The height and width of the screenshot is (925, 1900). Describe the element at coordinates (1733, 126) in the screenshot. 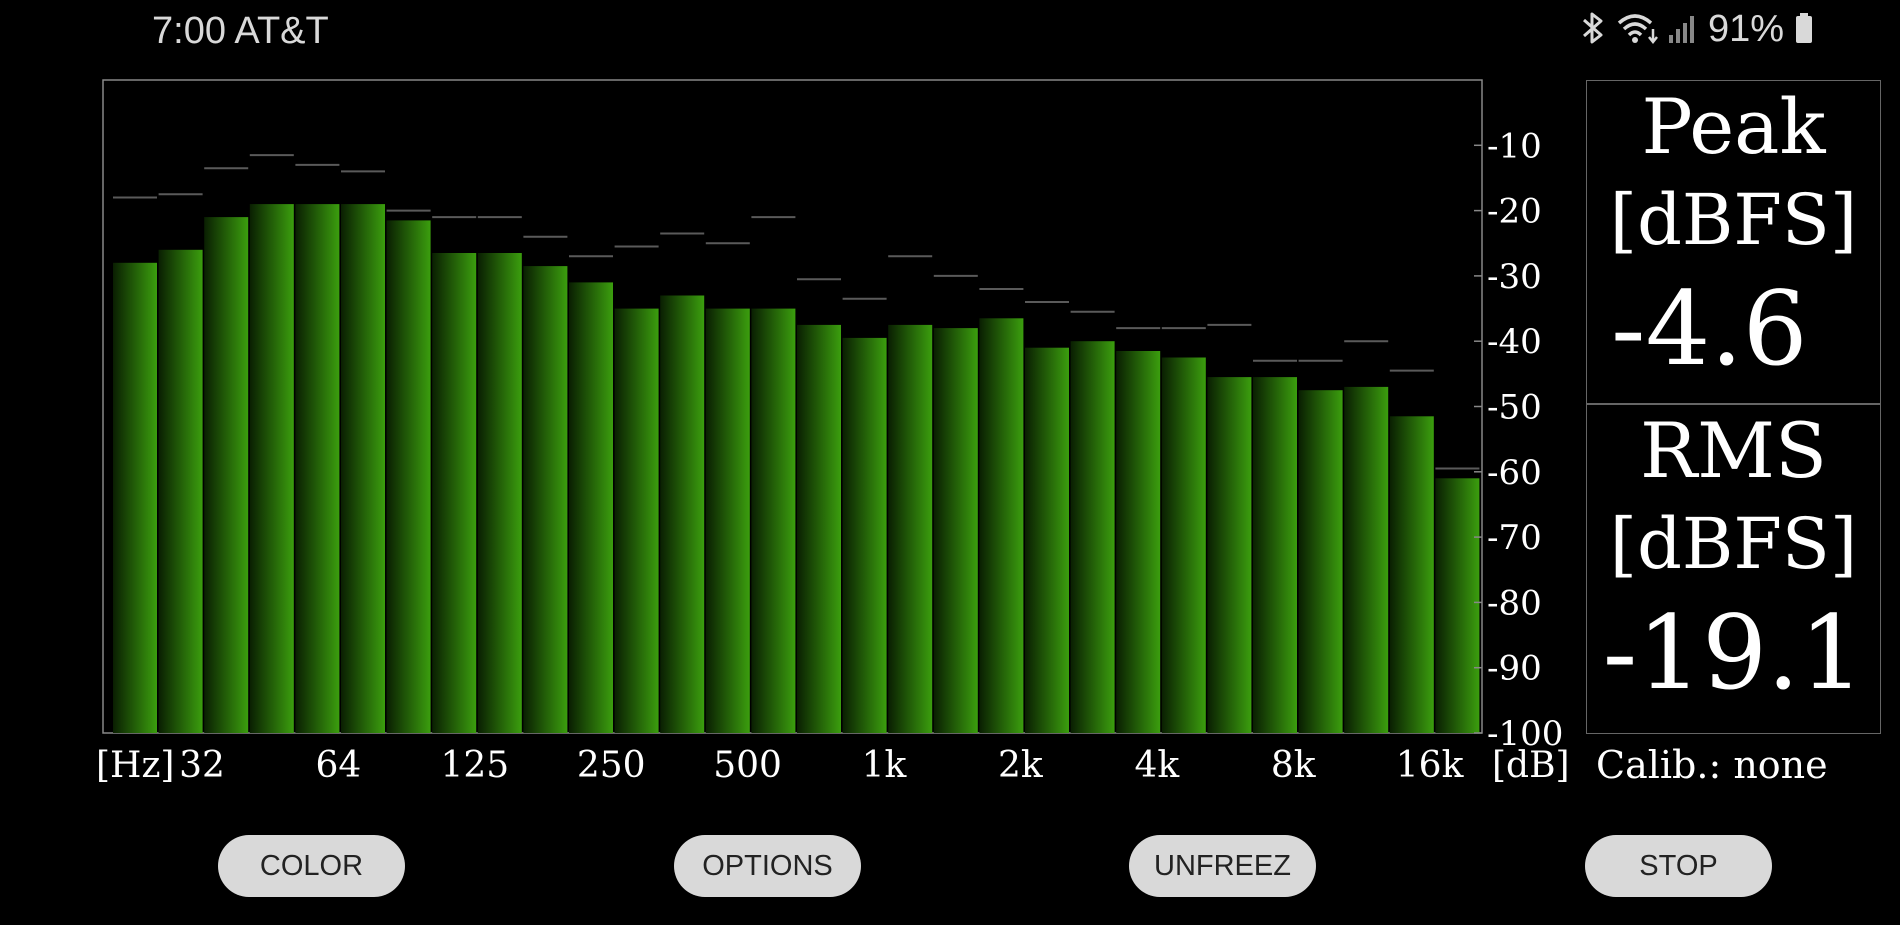

I see `peak-title: Peak` at that location.